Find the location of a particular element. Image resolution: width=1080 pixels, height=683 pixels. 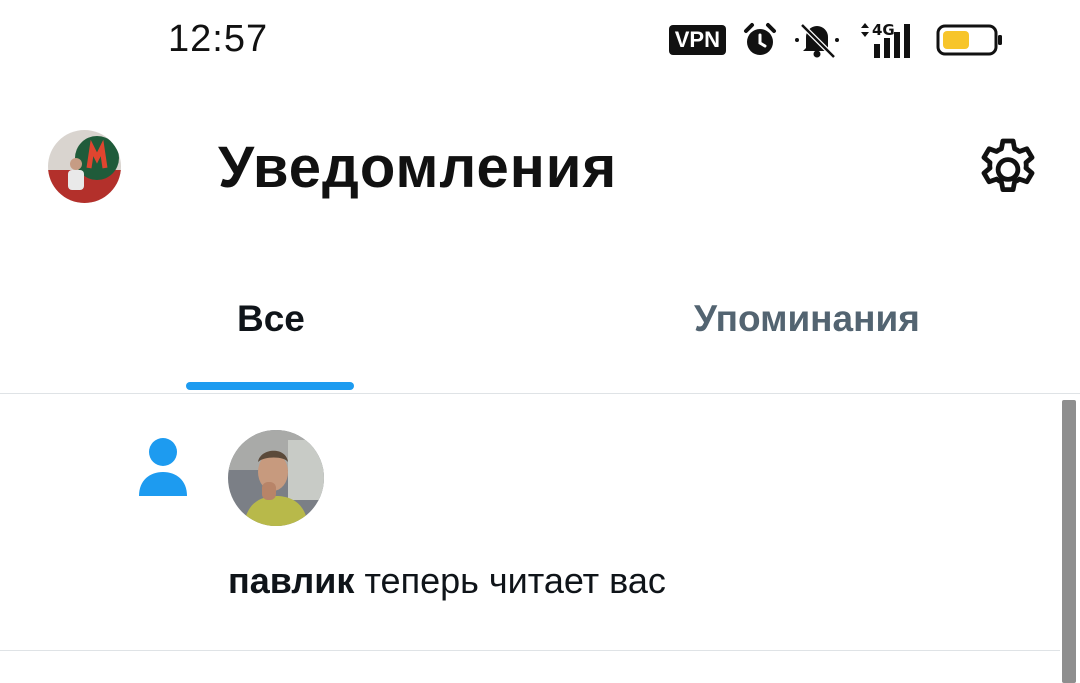

settings-button is located at coordinates (1008, 168).